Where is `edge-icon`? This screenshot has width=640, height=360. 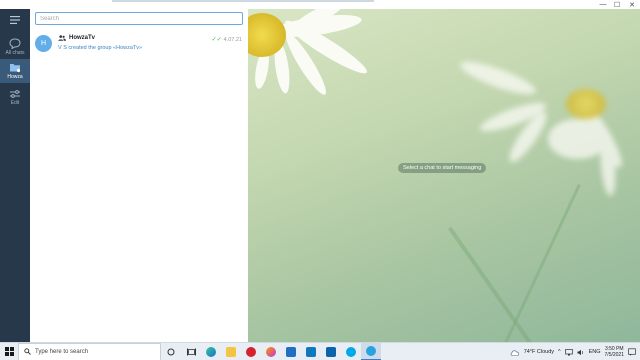
edge-icon is located at coordinates (211, 351).